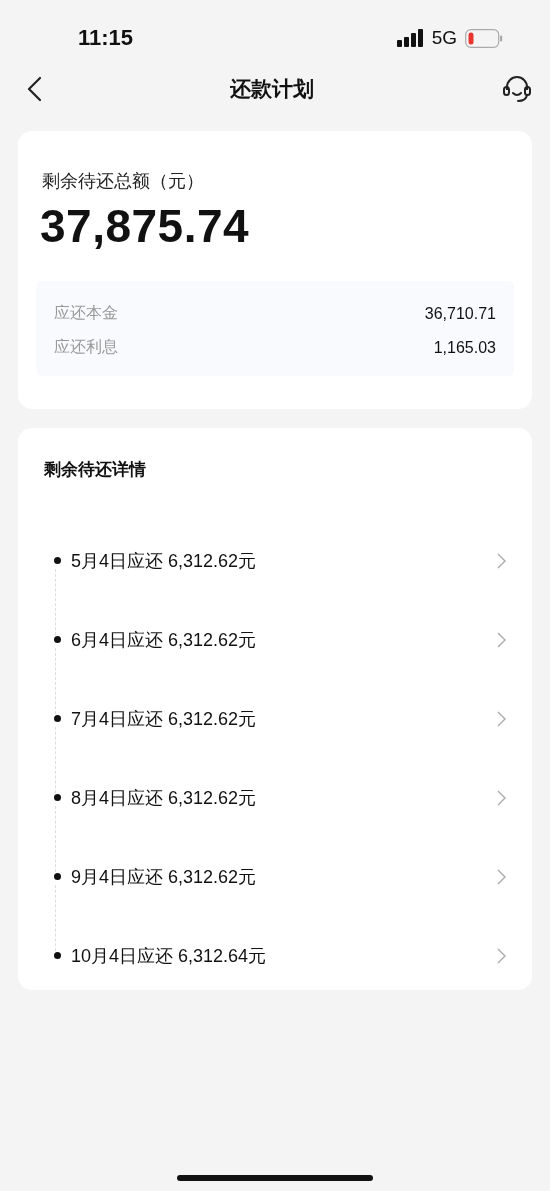  What do you see at coordinates (444, 38) in the screenshot?
I see `network-label: 5G` at bounding box center [444, 38].